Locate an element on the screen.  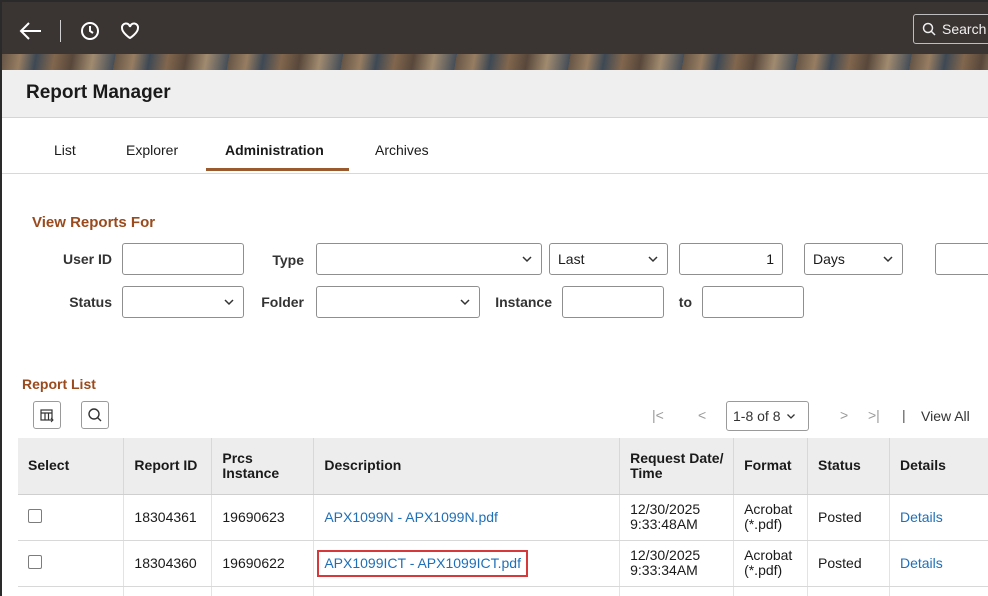
page-title: Report Manager is located at coordinates (98, 92).